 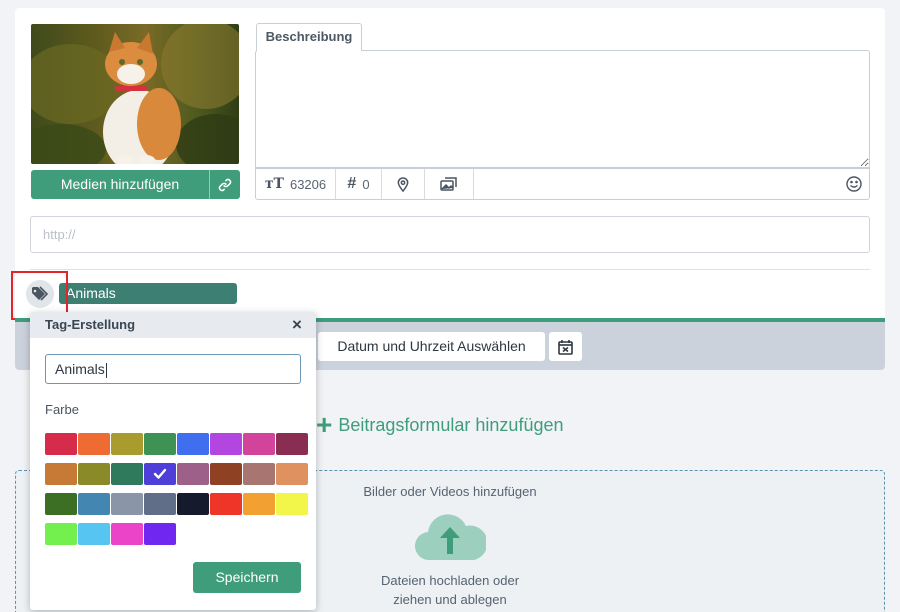 I want to click on cloud-upload-icon, so click(x=451, y=536).